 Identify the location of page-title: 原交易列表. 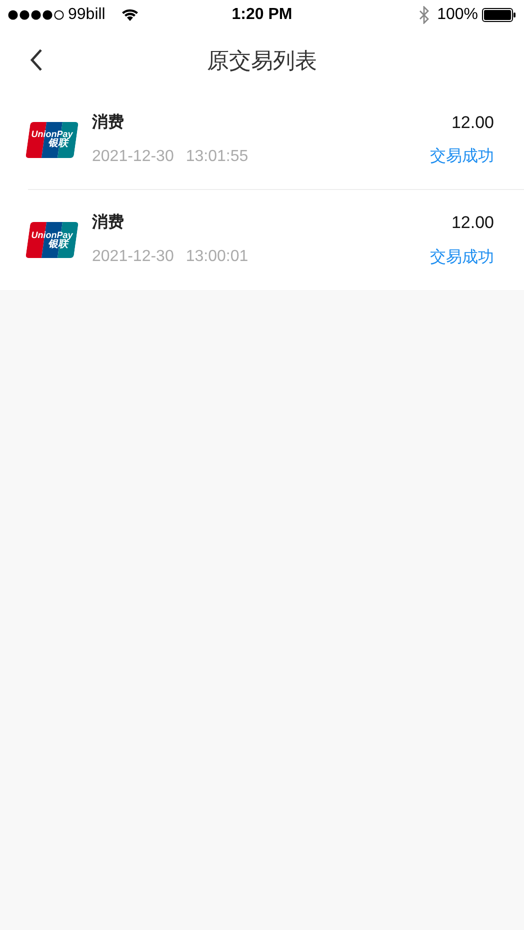
(262, 60).